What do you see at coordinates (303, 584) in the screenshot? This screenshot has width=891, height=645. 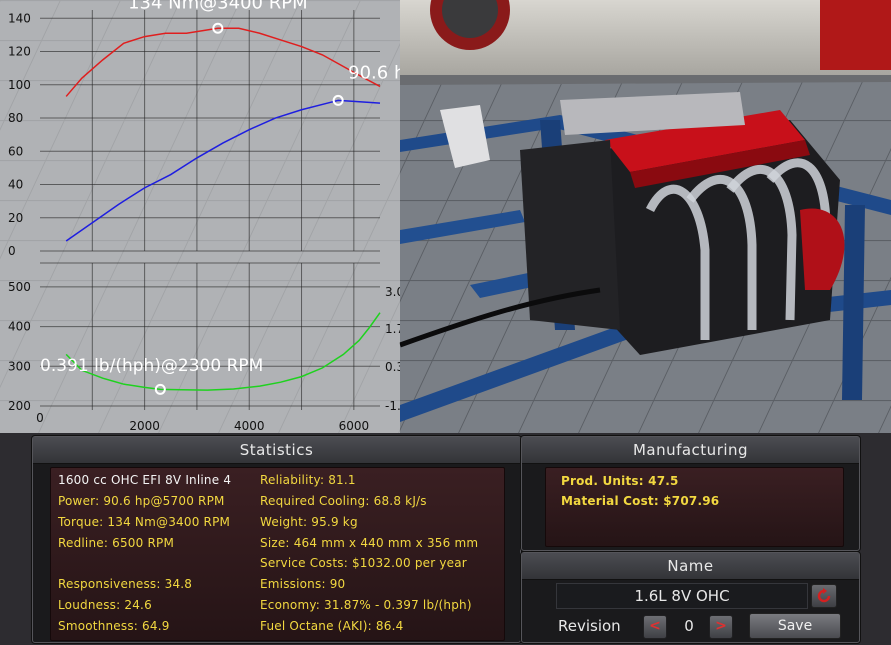 I see `stat-emissions: Emissions: 90` at bounding box center [303, 584].